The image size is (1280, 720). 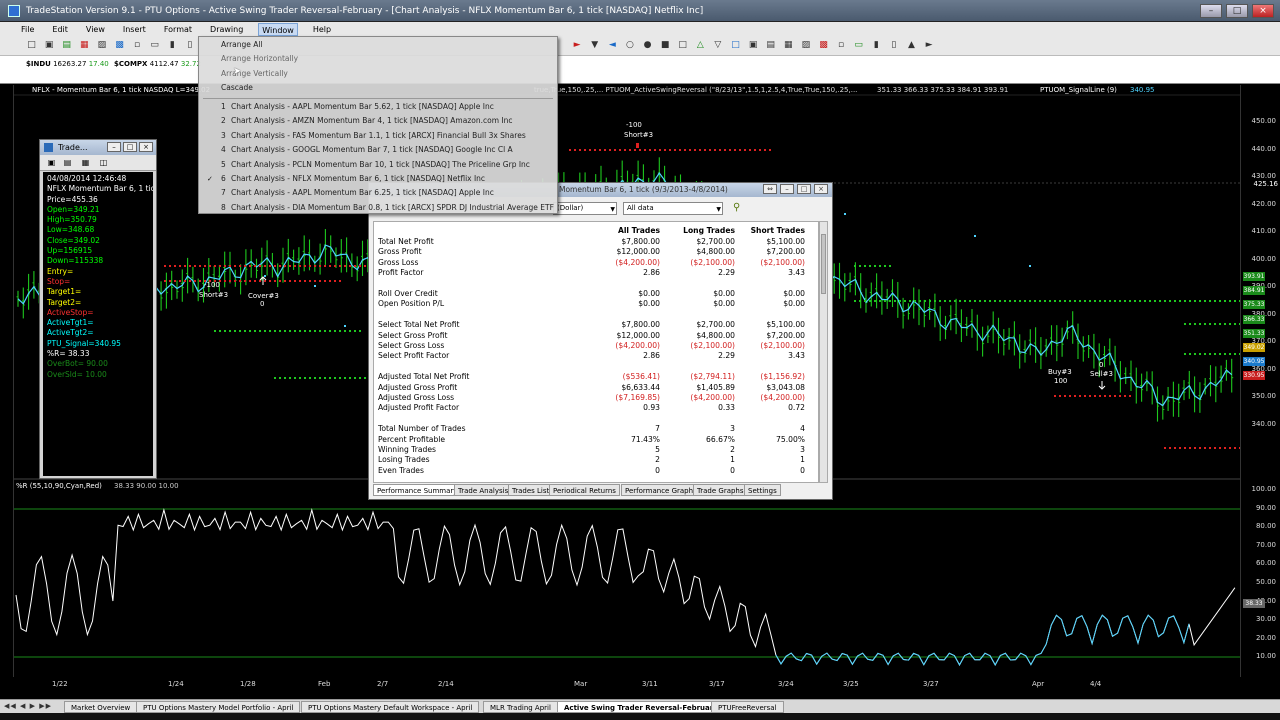 What do you see at coordinates (95, 29) in the screenshot?
I see `menu-view: View` at bounding box center [95, 29].